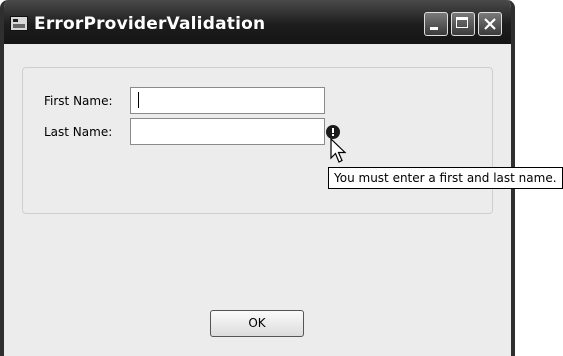 Image resolution: width=563 pixels, height=356 pixels. Describe the element at coordinates (333, 132) in the screenshot. I see `error-icon` at that location.